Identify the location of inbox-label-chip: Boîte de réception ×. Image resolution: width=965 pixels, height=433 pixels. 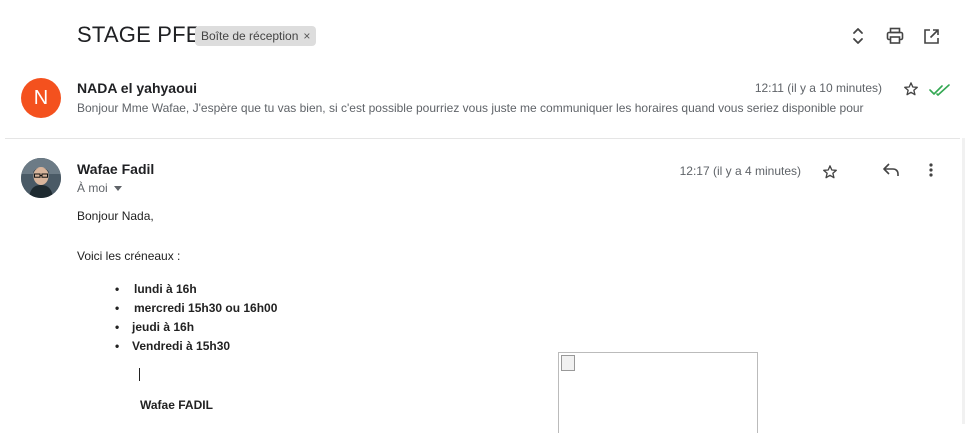
(256, 36).